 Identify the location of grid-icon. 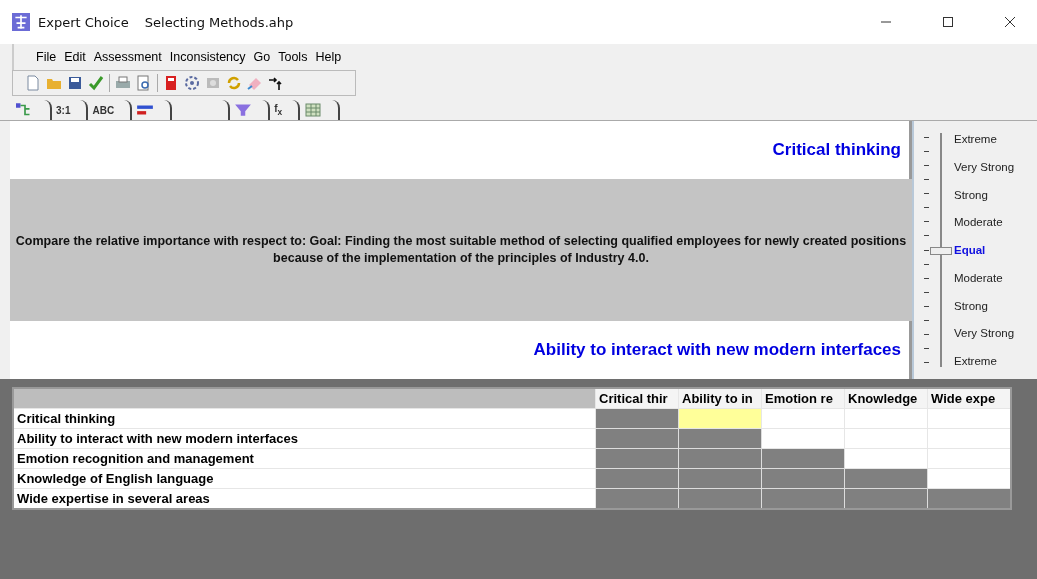
(313, 110).